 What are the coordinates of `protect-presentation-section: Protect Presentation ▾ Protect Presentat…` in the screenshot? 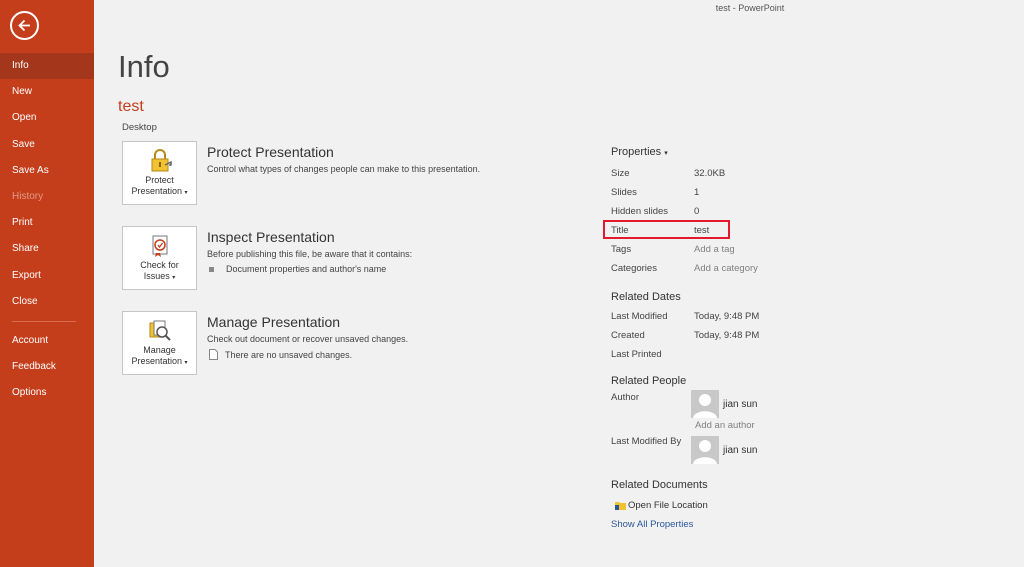 It's located at (357, 174).